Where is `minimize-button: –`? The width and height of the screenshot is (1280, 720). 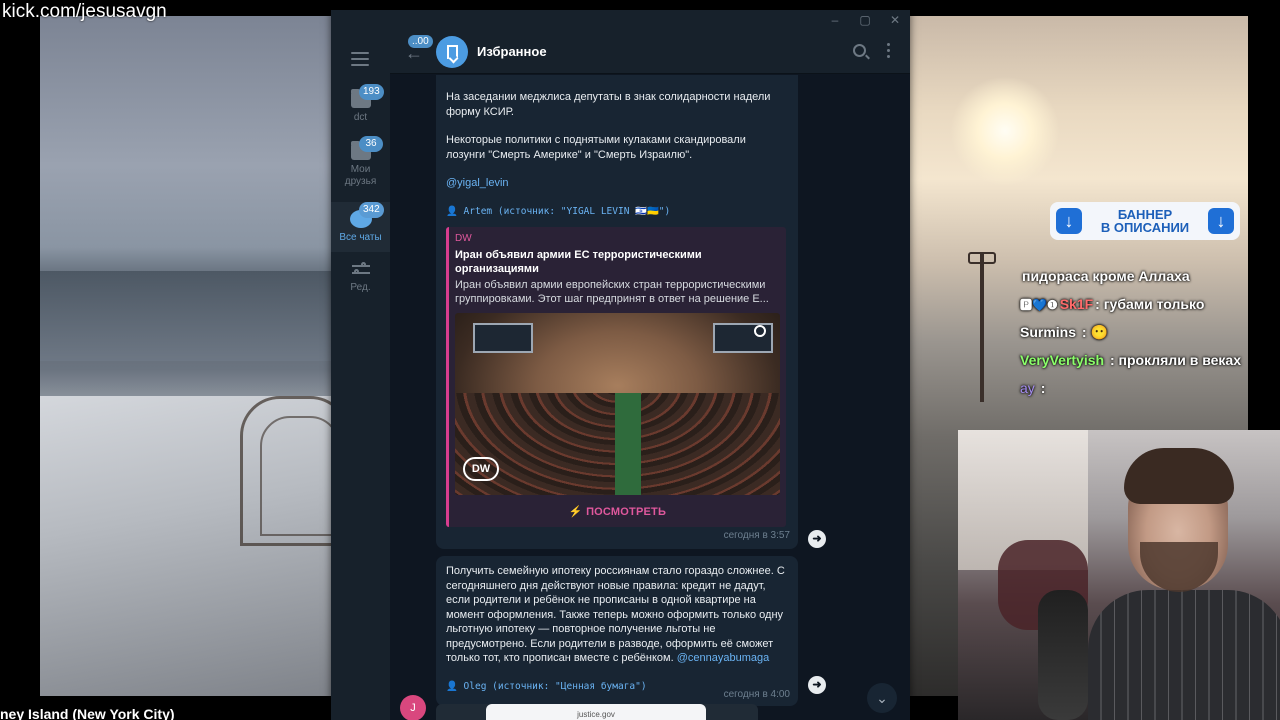
minimize-button: – is located at coordinates (835, 20).